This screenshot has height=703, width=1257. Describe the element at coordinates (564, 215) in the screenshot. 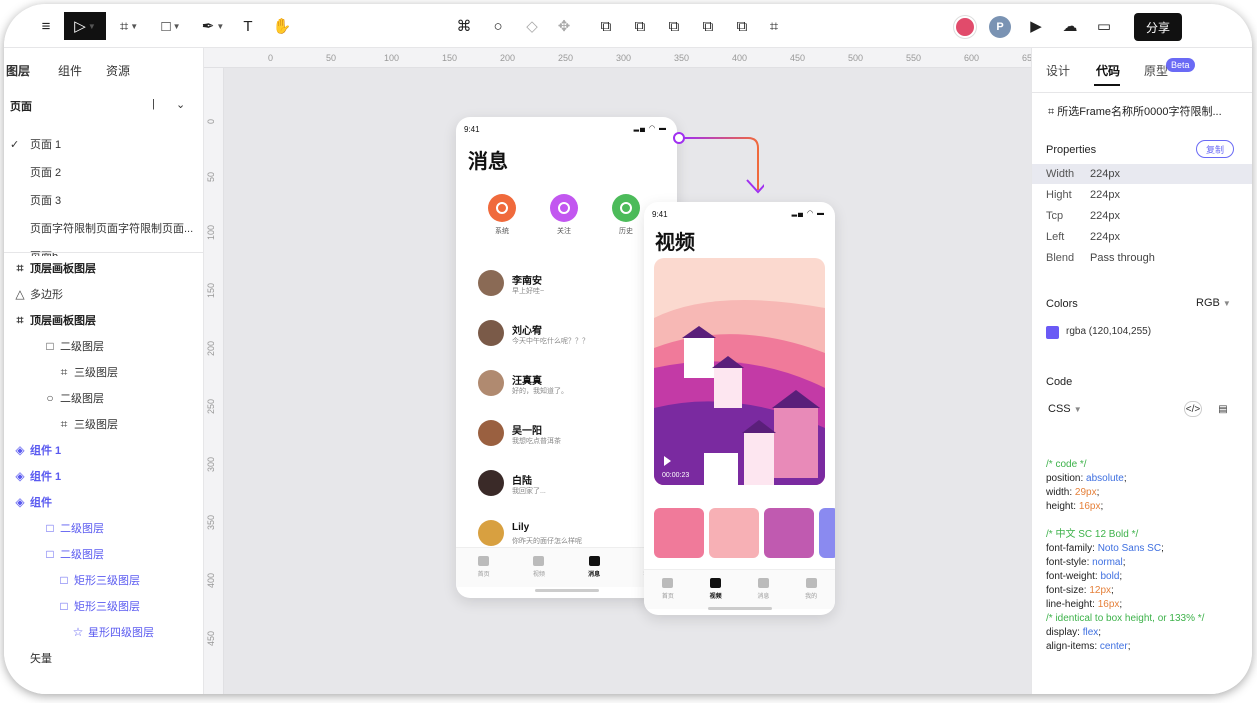

I see `category-item: 关注` at that location.